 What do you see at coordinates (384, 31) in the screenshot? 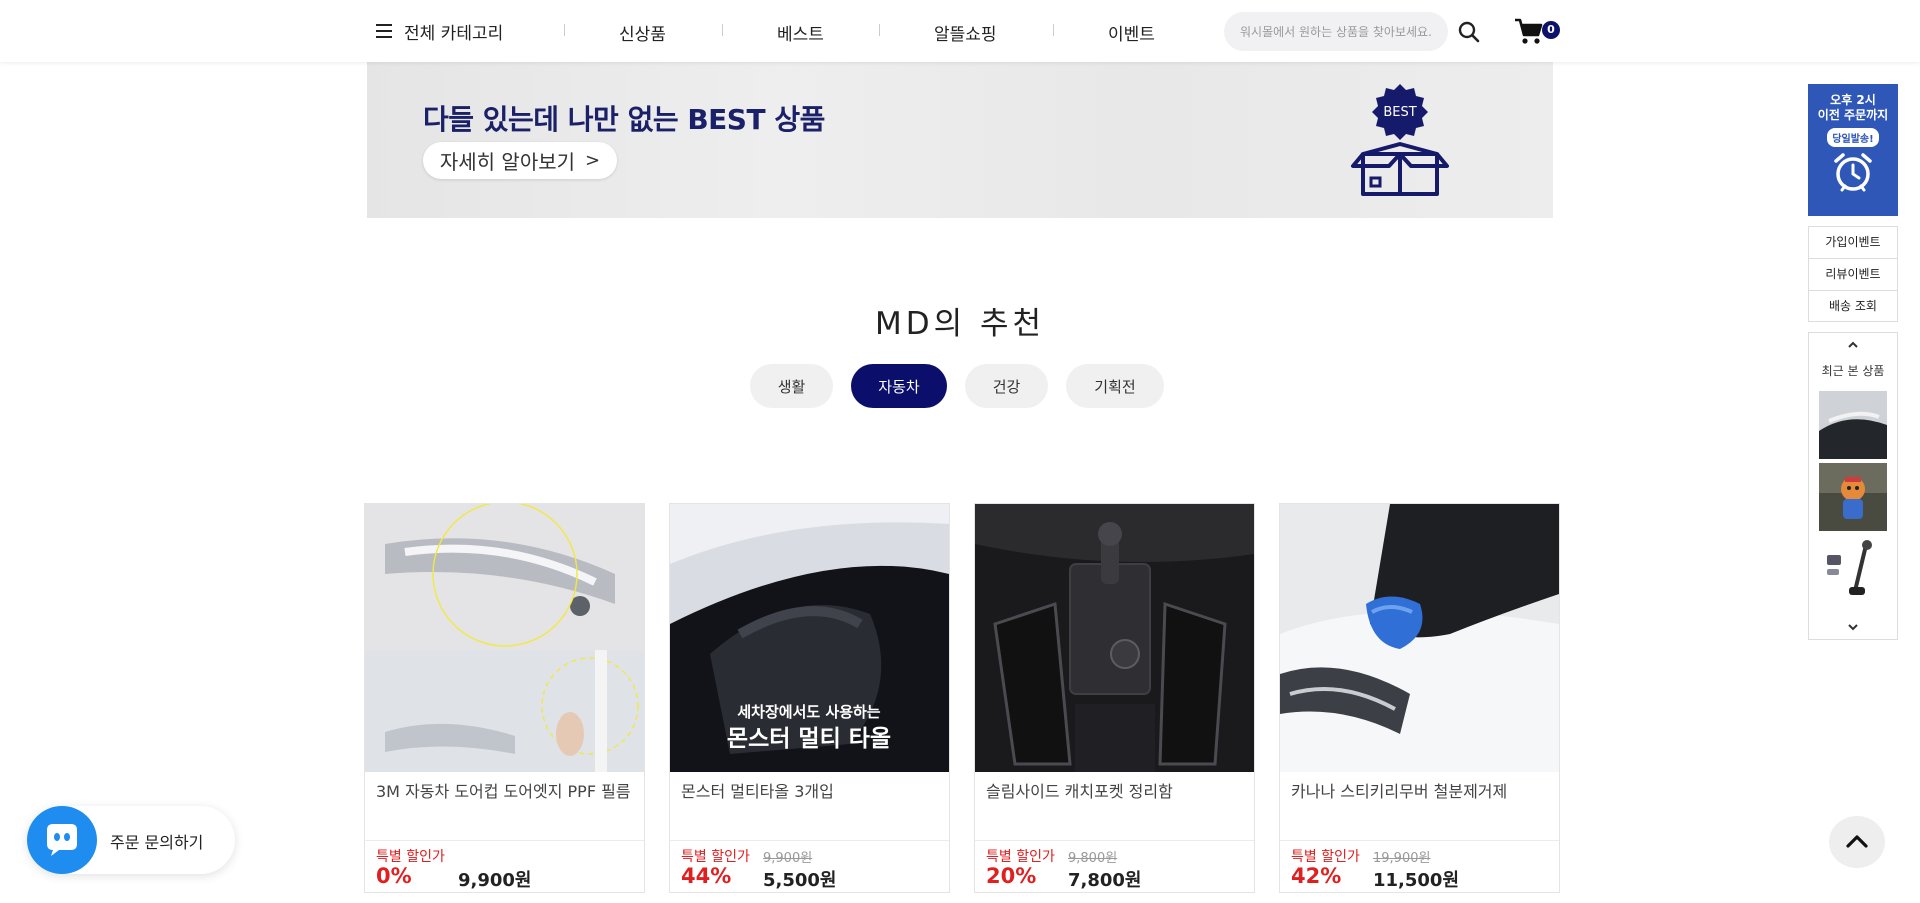
I see `menu-icon` at bounding box center [384, 31].